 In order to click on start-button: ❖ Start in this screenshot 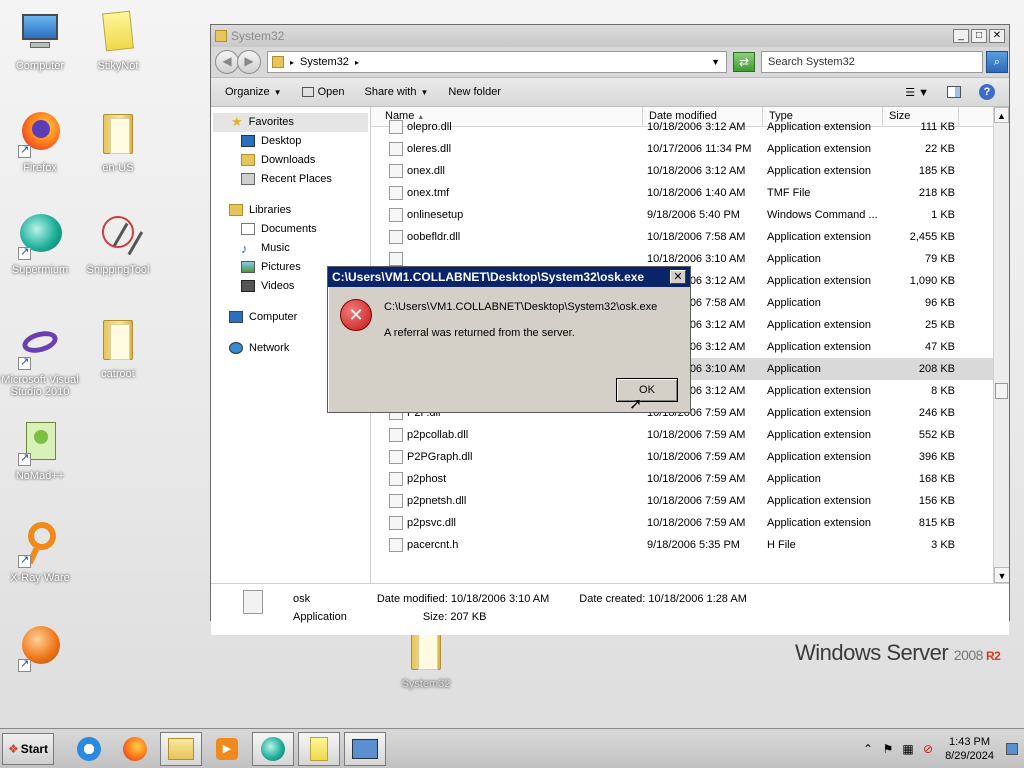, I will do `click(28, 748)`.